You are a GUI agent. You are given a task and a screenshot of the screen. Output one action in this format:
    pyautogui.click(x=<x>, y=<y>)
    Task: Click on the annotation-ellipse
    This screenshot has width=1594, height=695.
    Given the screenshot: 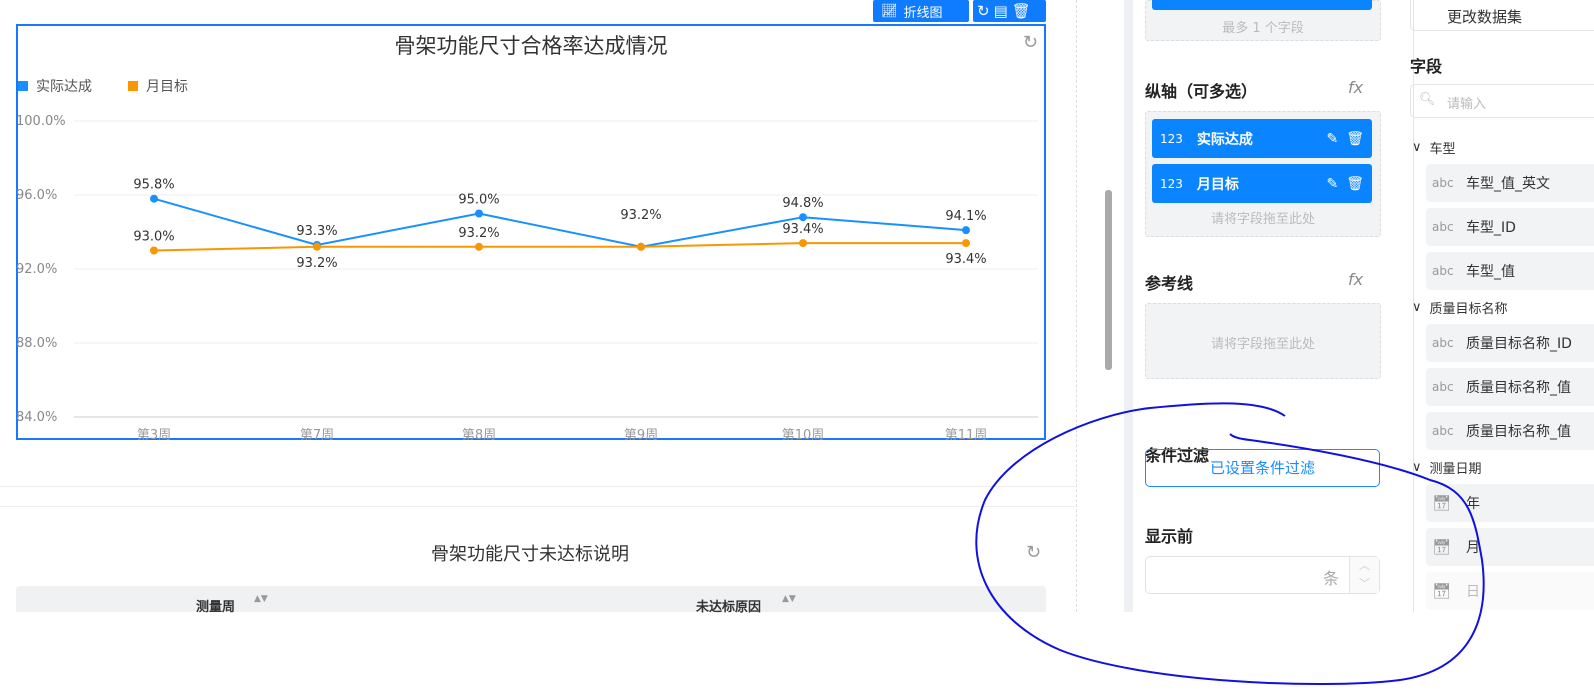 What is the action you would take?
    pyautogui.click(x=1230, y=544)
    